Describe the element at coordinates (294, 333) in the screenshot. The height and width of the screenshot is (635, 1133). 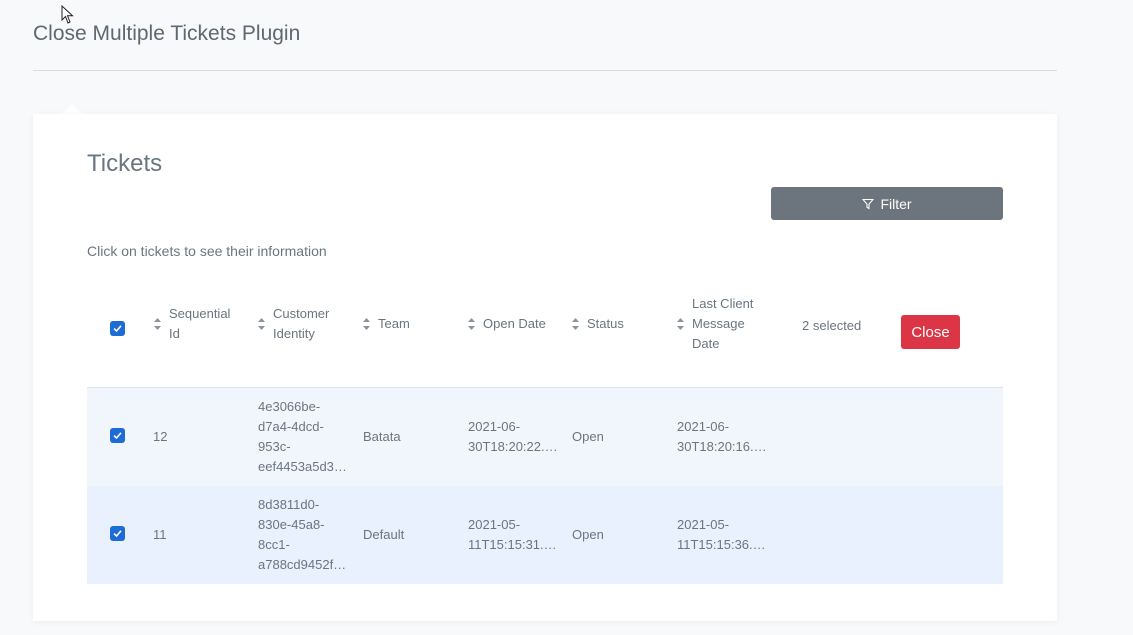
I see `column-label: Identity` at that location.